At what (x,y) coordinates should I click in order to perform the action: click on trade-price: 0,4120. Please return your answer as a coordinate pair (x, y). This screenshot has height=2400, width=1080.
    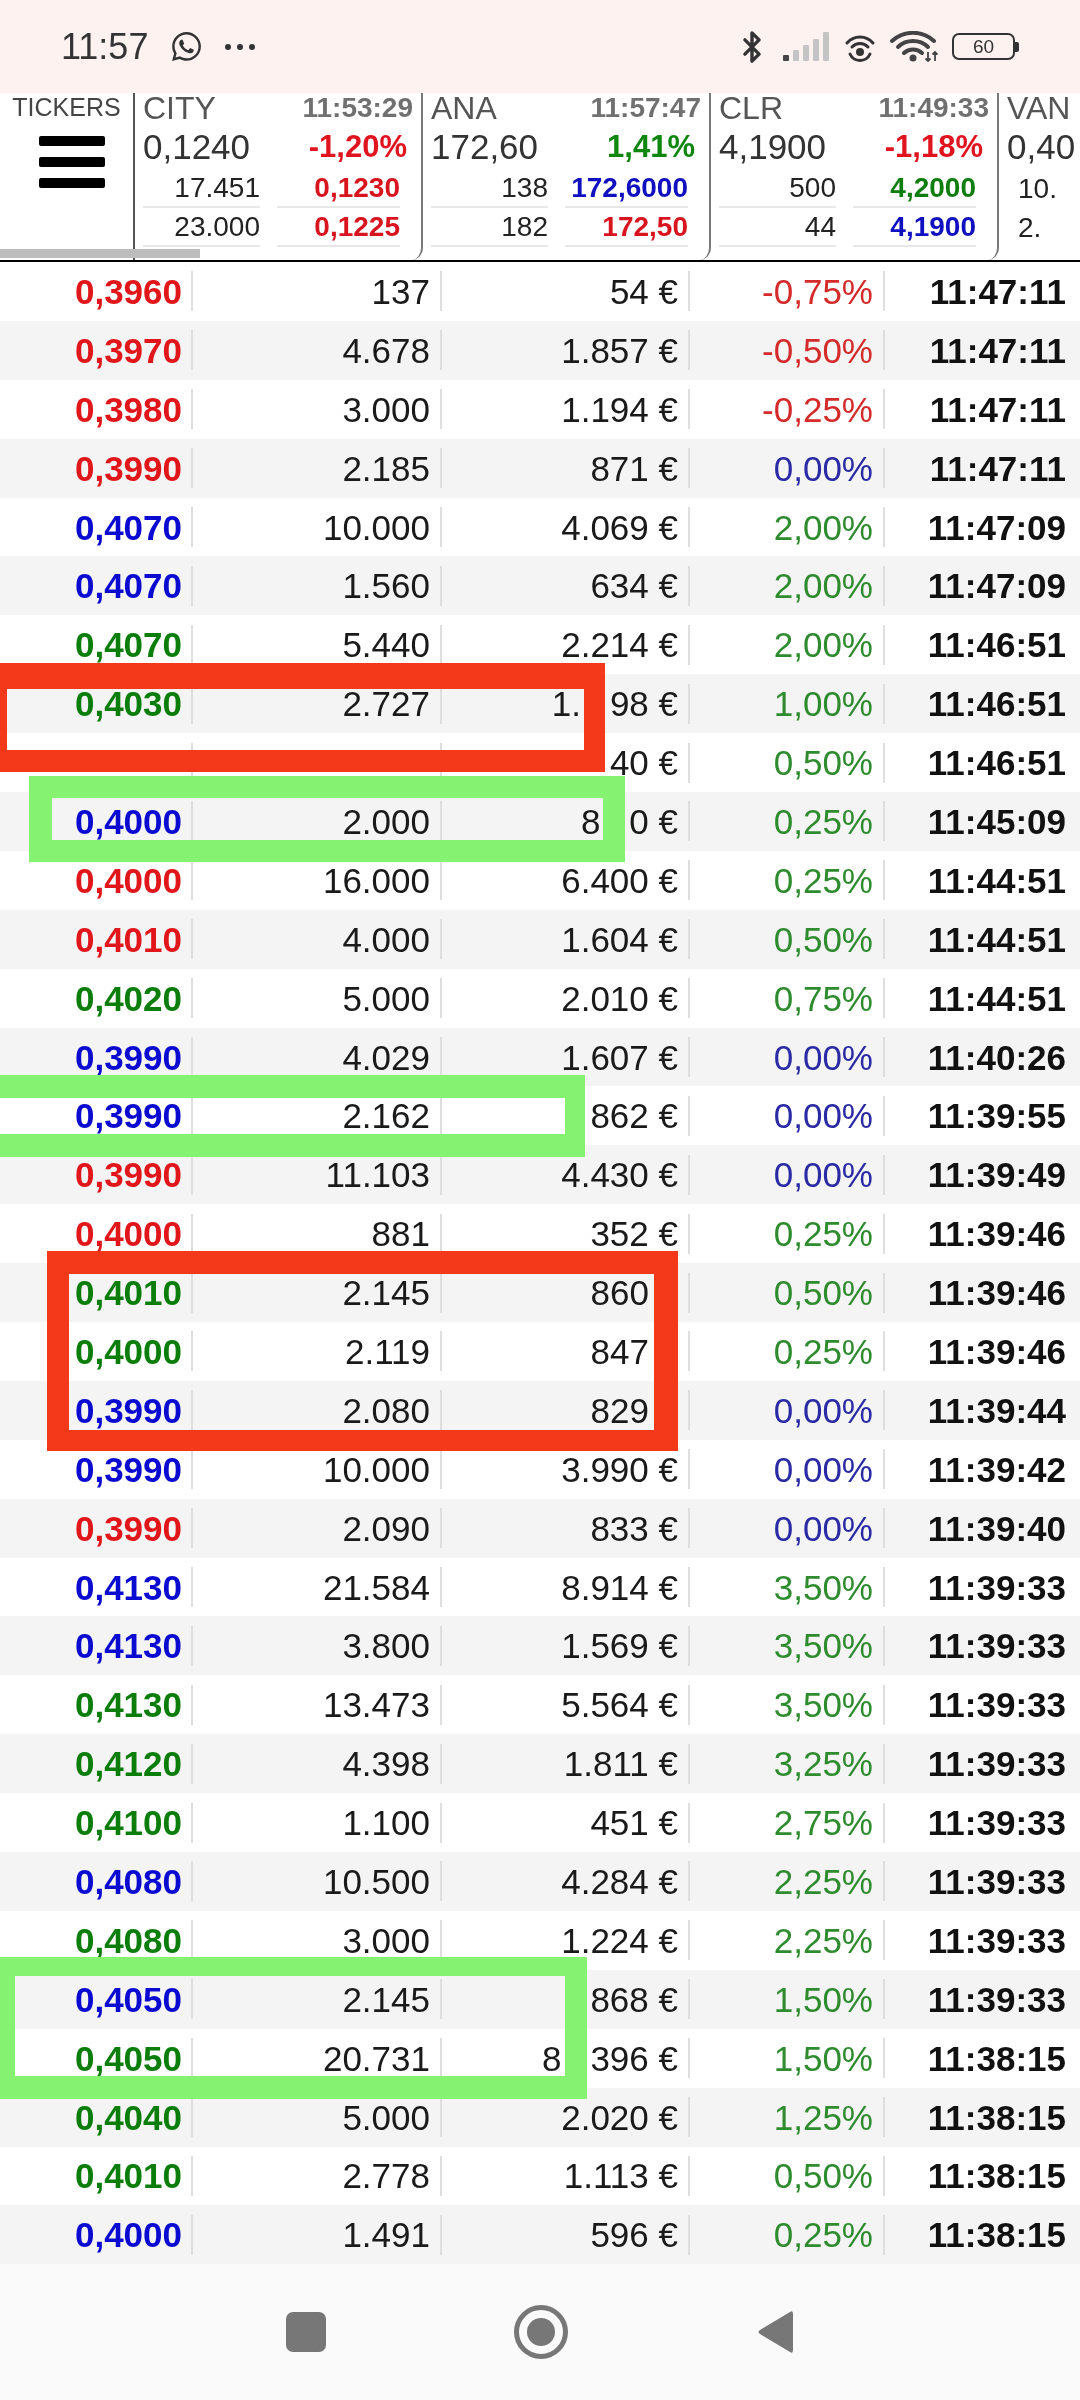
    Looking at the image, I should click on (128, 1764).